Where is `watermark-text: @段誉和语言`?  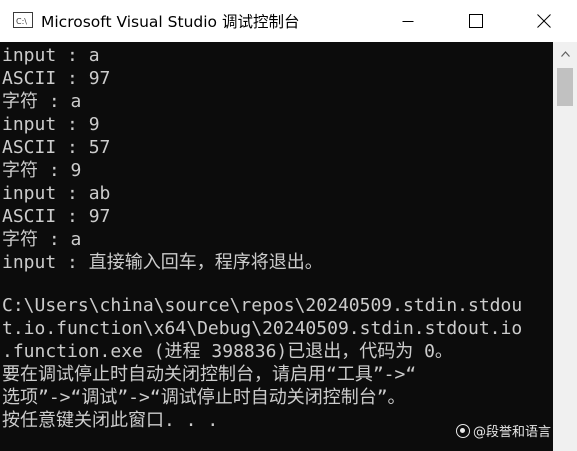 watermark-text: @段誉和语言 is located at coordinates (512, 432).